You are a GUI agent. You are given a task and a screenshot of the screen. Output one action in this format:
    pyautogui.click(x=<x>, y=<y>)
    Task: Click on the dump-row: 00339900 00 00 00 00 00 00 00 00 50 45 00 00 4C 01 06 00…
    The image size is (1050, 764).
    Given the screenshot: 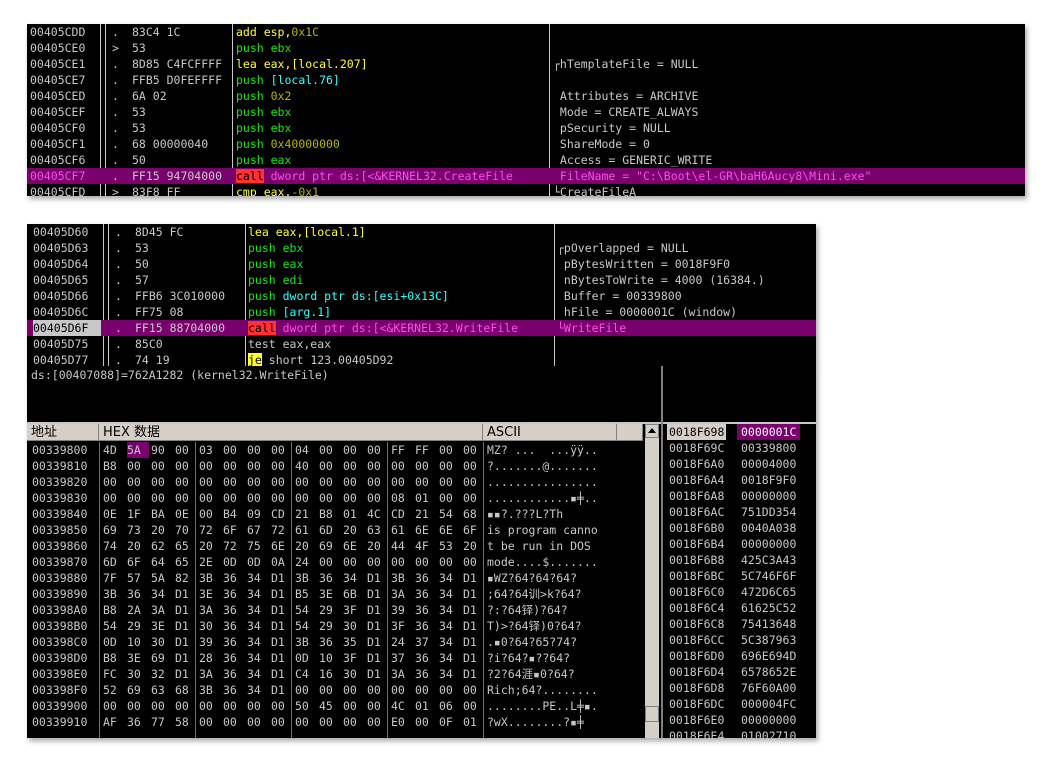 What is the action you would take?
    pyautogui.click(x=335, y=706)
    